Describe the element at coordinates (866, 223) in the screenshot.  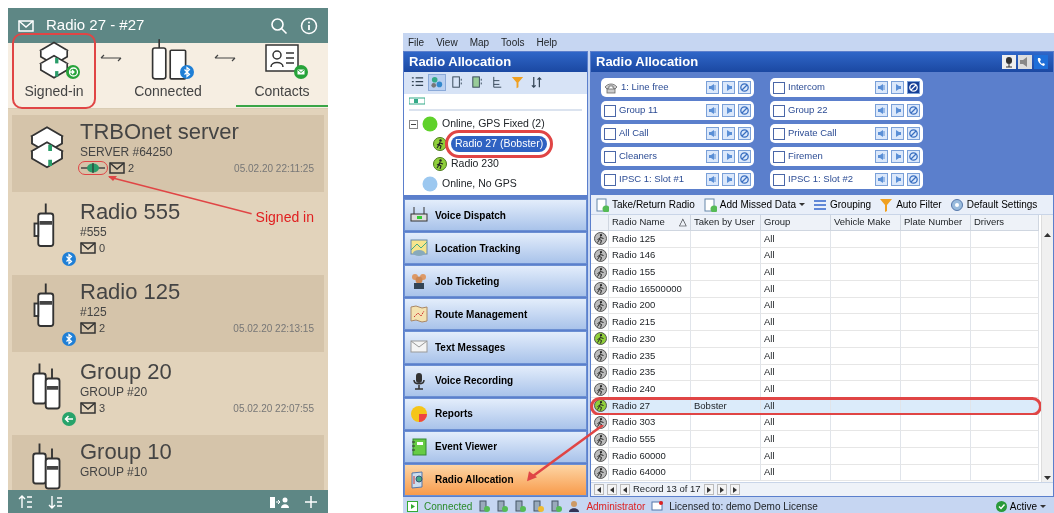
I see `column-header: Vehicle Make` at that location.